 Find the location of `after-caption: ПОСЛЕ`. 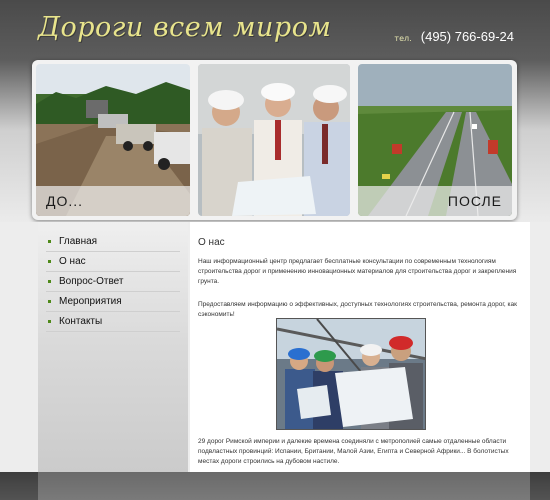

after-caption: ПОСЛЕ is located at coordinates (435, 201).